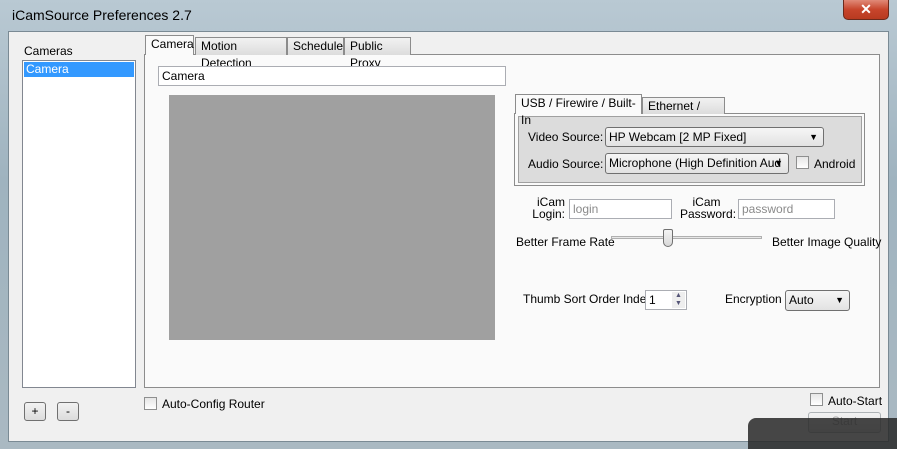  Describe the element at coordinates (786, 209) in the screenshot. I see `password-input: password` at that location.